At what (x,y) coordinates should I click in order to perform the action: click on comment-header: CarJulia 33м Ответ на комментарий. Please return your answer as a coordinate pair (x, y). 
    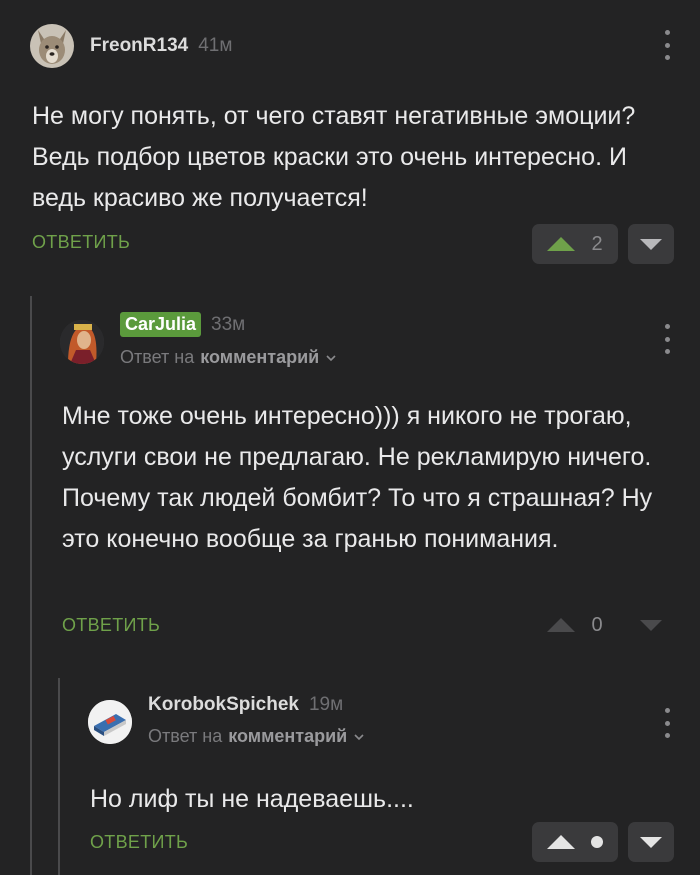
    Looking at the image, I should click on (198, 340).